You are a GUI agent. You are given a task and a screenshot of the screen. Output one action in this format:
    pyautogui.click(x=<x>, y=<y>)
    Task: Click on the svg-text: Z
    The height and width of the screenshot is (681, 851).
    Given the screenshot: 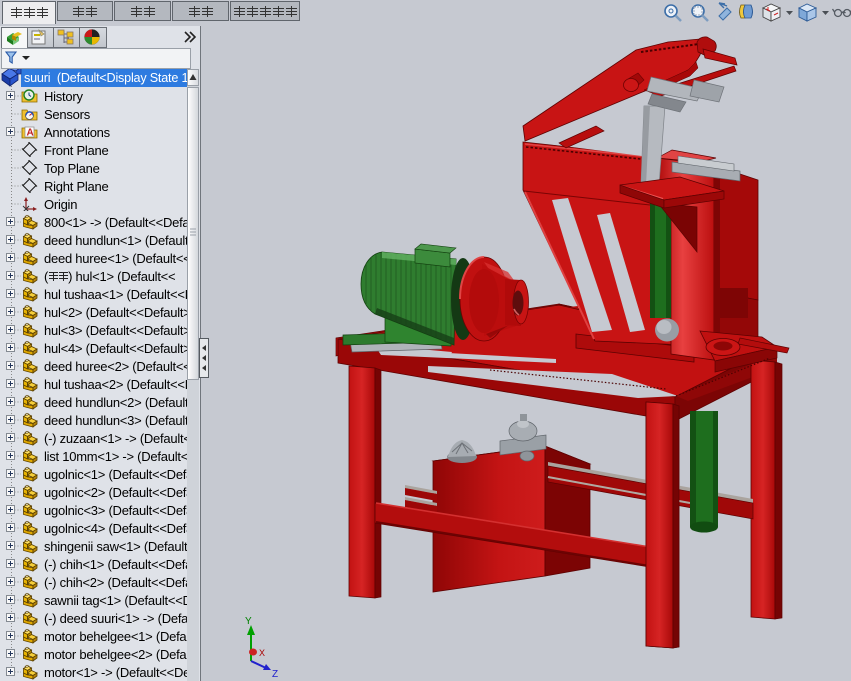 What is the action you would take?
    pyautogui.click(x=275, y=674)
    